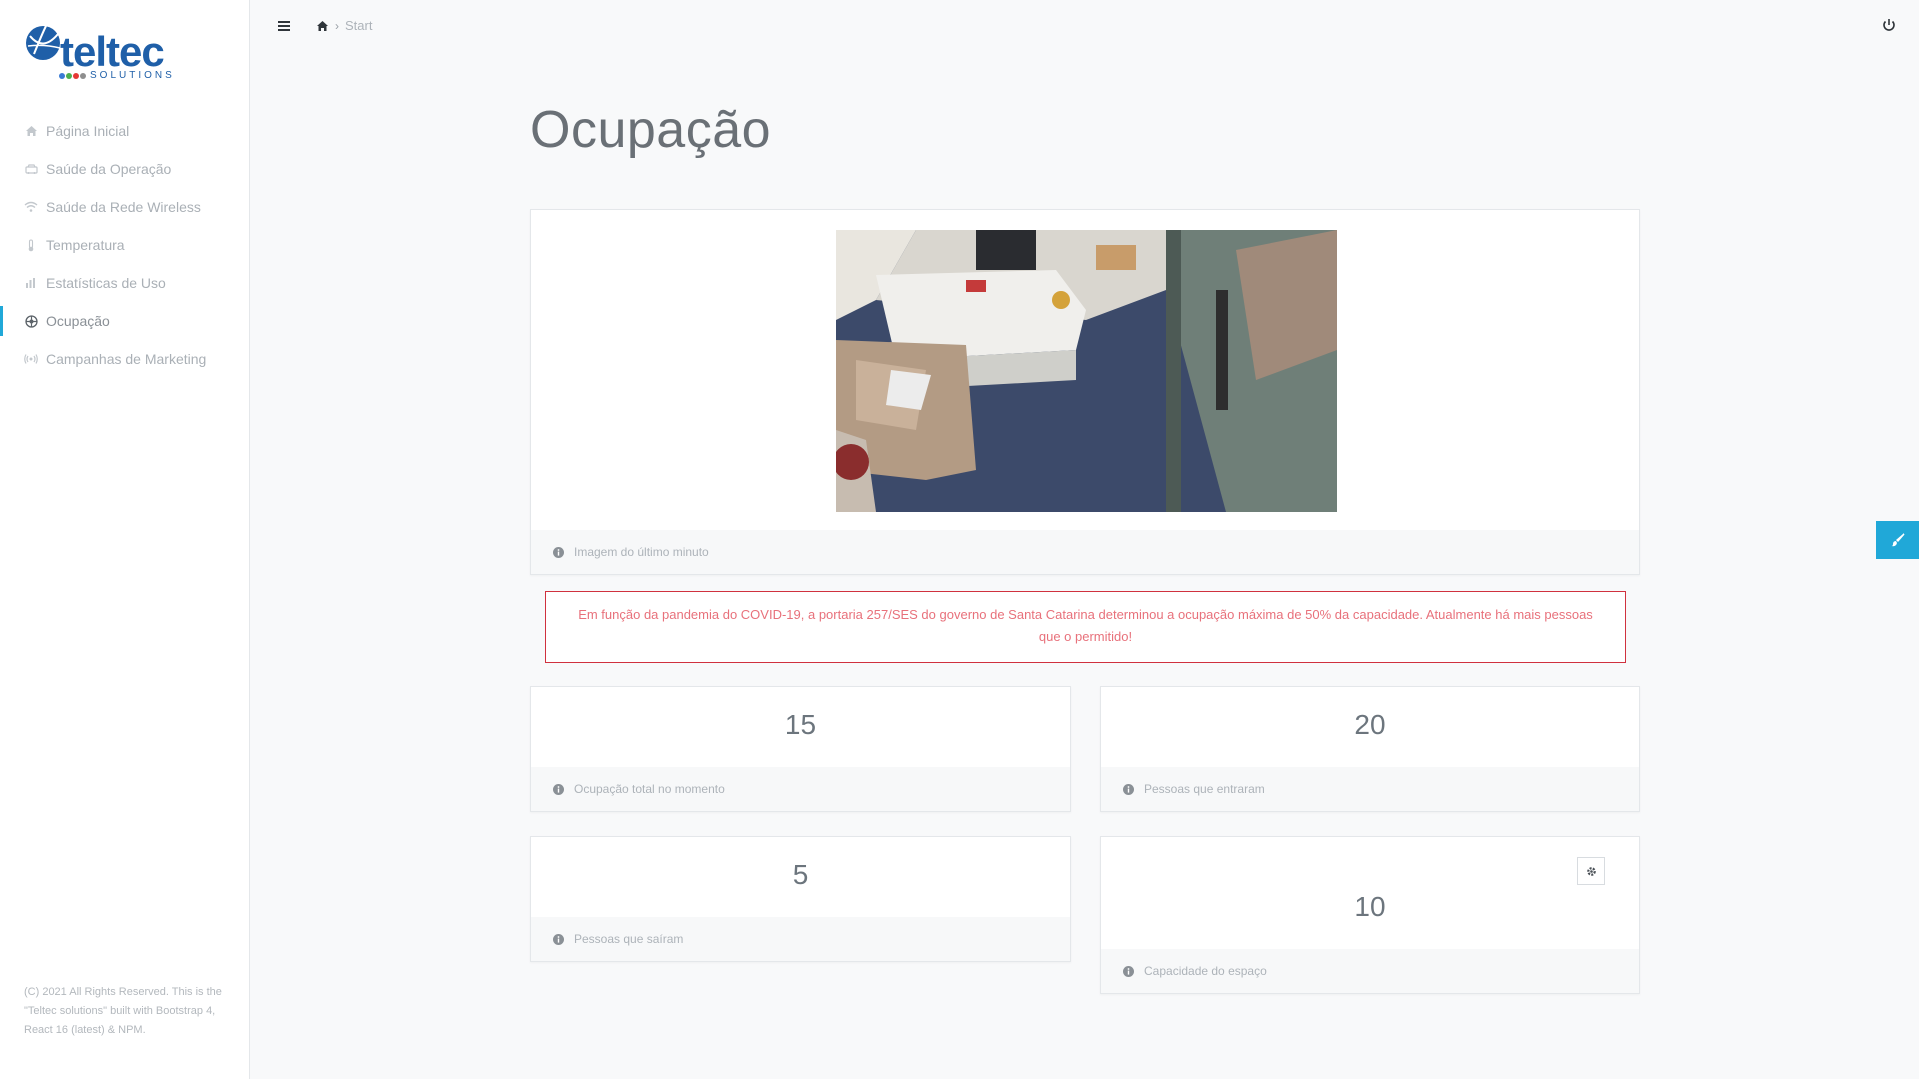 Image resolution: width=1919 pixels, height=1079 pixels. I want to click on sidebar-item-ocupacao: Ocupação, so click(124, 321).